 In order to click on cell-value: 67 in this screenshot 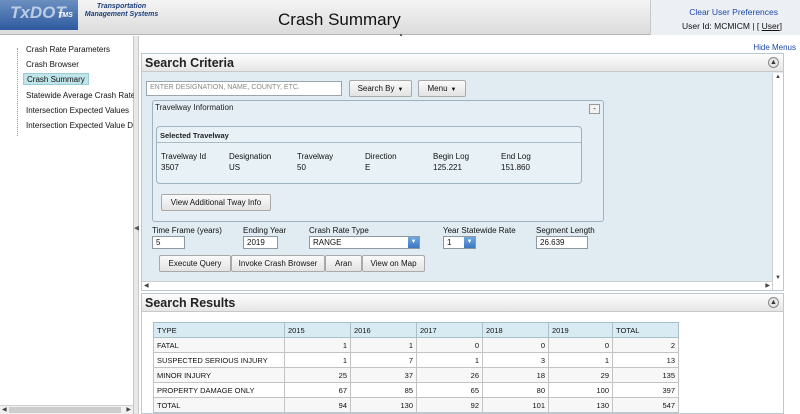, I will do `click(317, 390)`.